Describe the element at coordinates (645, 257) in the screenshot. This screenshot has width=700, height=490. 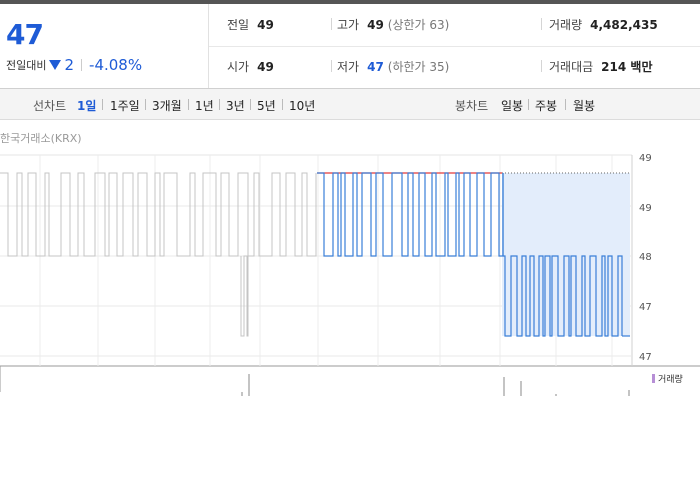
I see `y-tick-label: 48` at that location.